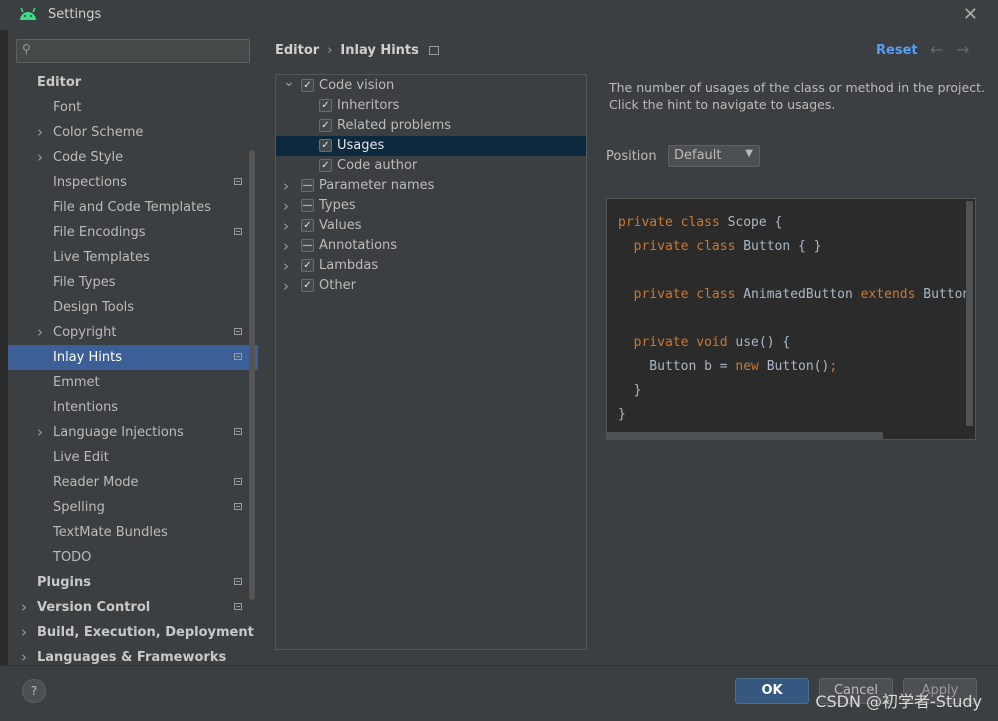  What do you see at coordinates (99, 232) in the screenshot?
I see `sidebar-item-label: File Encodings` at bounding box center [99, 232].